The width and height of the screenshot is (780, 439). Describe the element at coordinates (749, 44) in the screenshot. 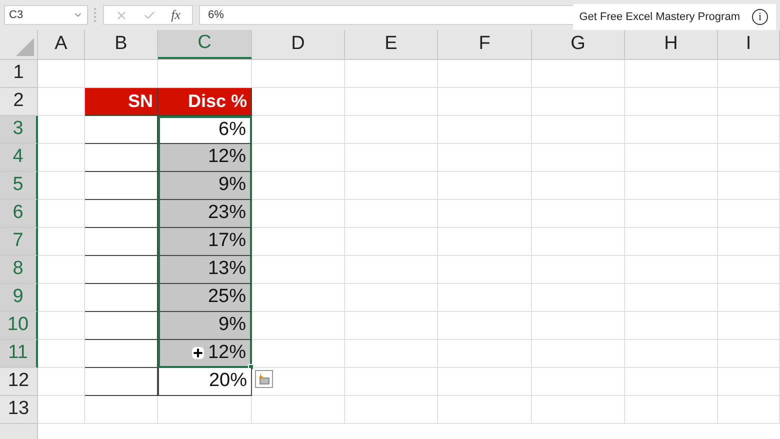

I see `column-header: I` at that location.